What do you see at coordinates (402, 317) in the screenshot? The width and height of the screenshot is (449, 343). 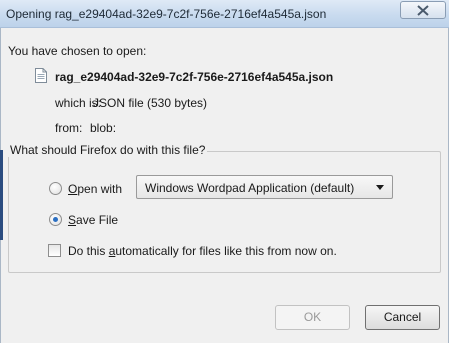 I see `cancel-button: Cancel` at bounding box center [402, 317].